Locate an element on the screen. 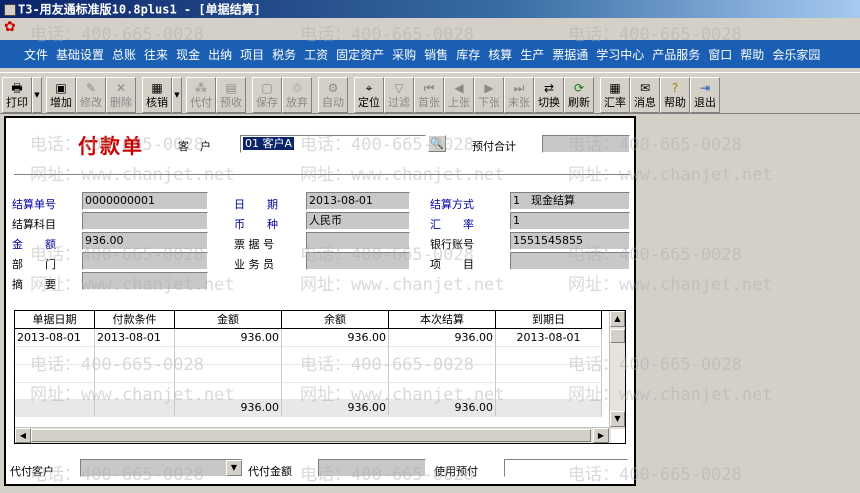 Image resolution: width=860 pixels, height=493 pixels. col-header-doc-date: 单据日期 is located at coordinates (55, 320).